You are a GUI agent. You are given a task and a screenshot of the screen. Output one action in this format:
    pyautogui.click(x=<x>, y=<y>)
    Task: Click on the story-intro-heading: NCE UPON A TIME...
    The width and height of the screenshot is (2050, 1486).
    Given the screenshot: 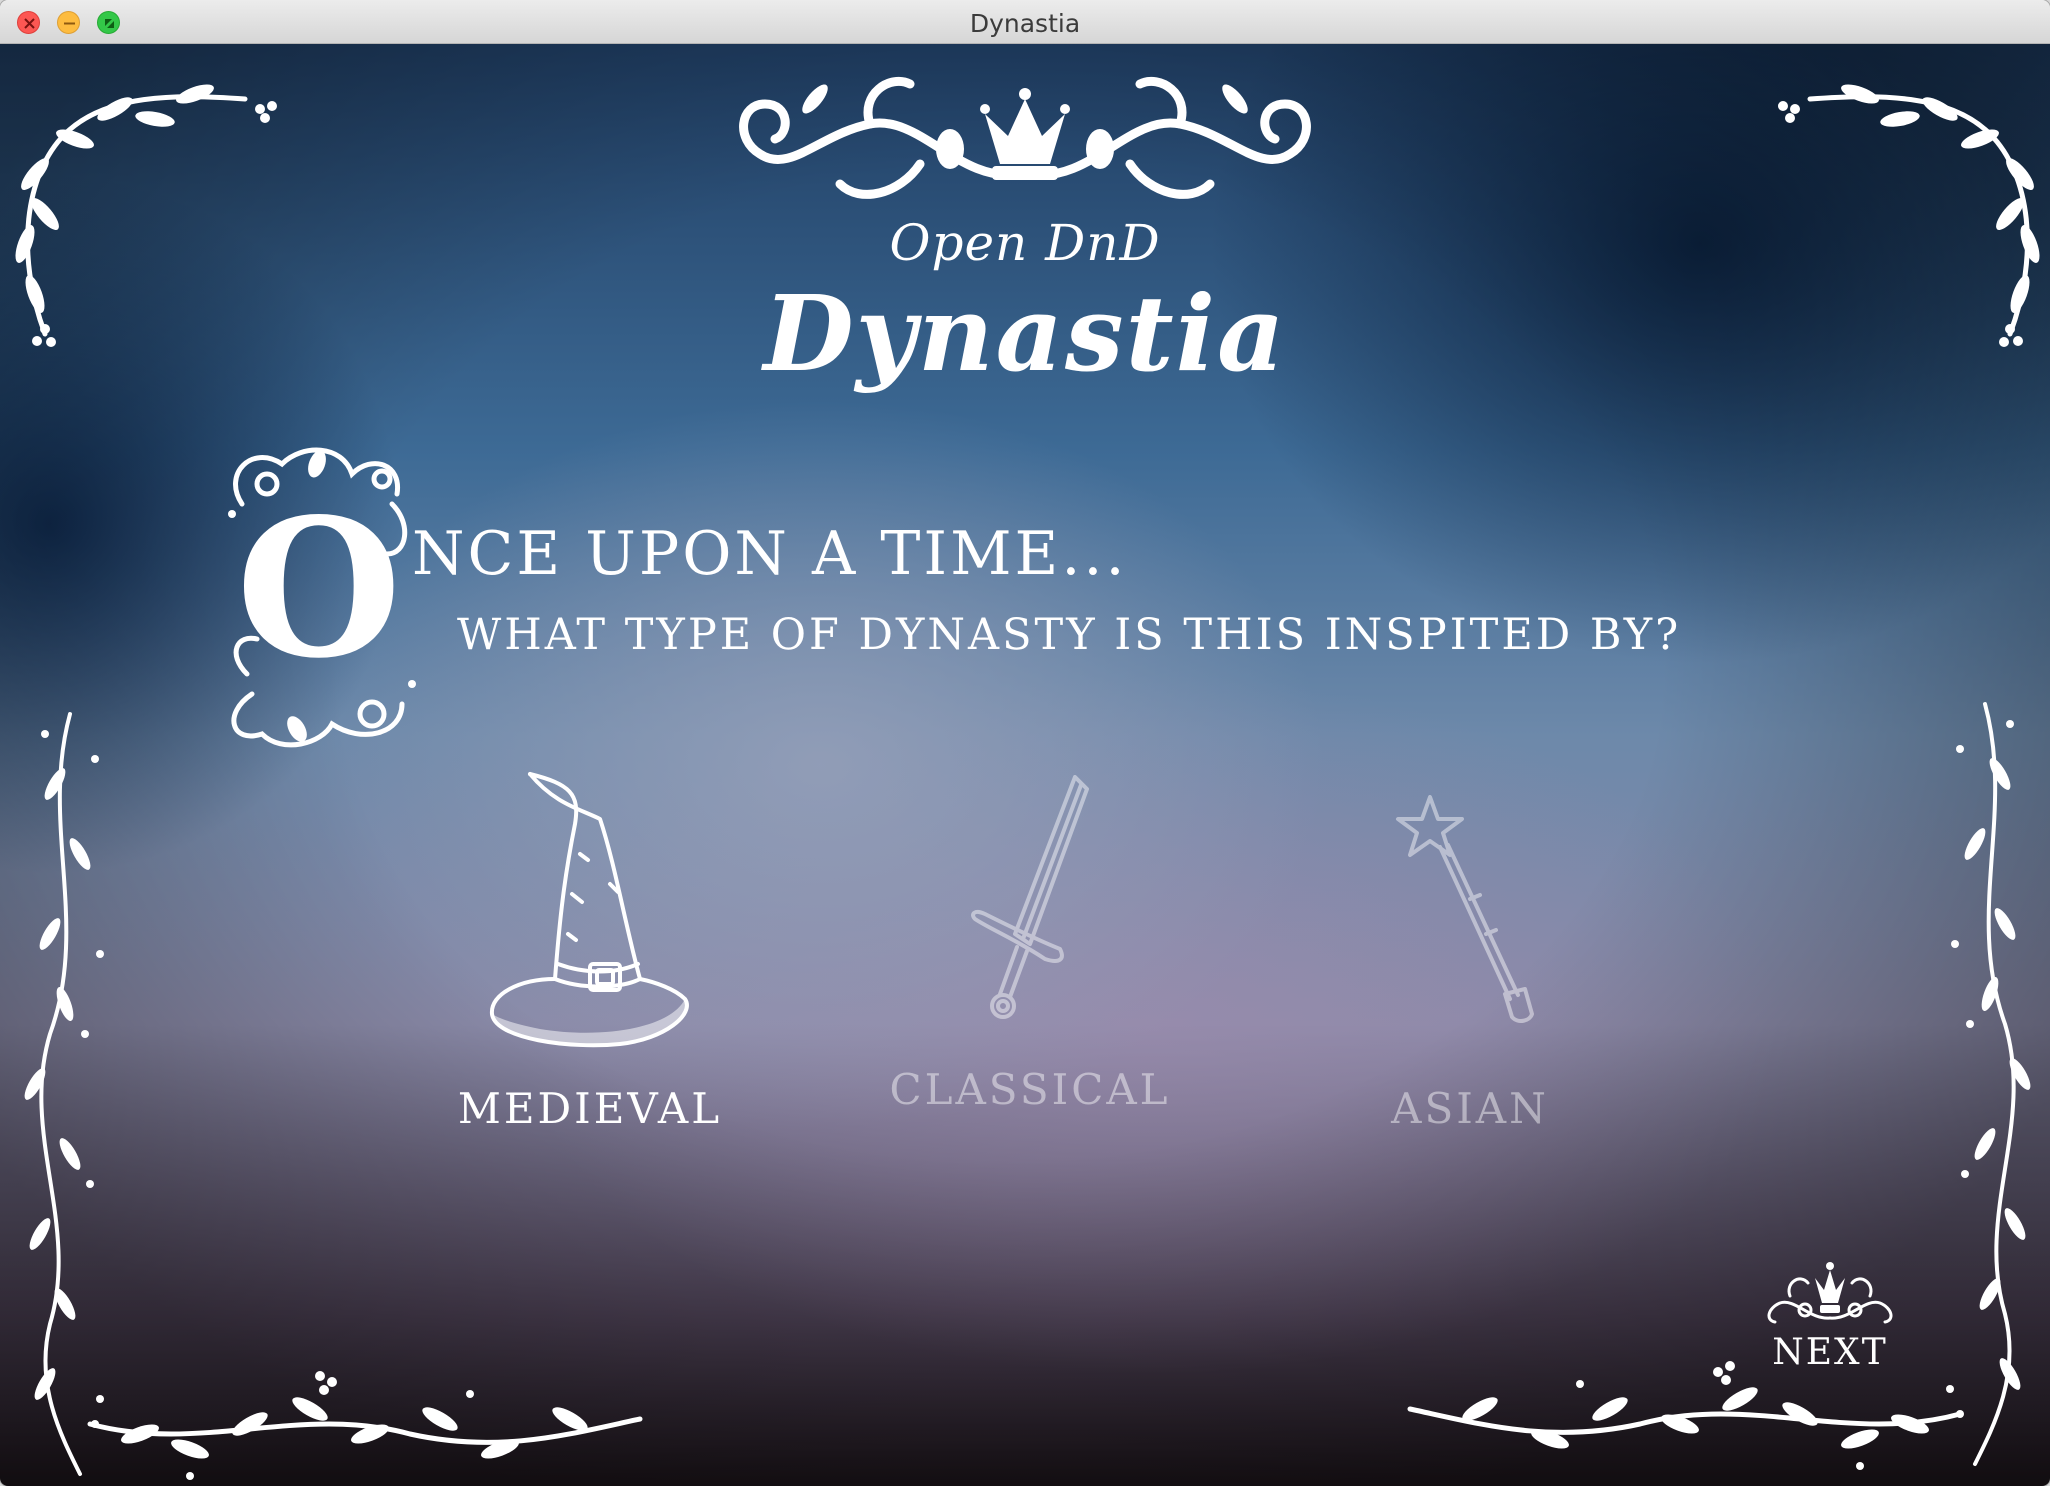 What is the action you would take?
    pyautogui.click(x=770, y=554)
    